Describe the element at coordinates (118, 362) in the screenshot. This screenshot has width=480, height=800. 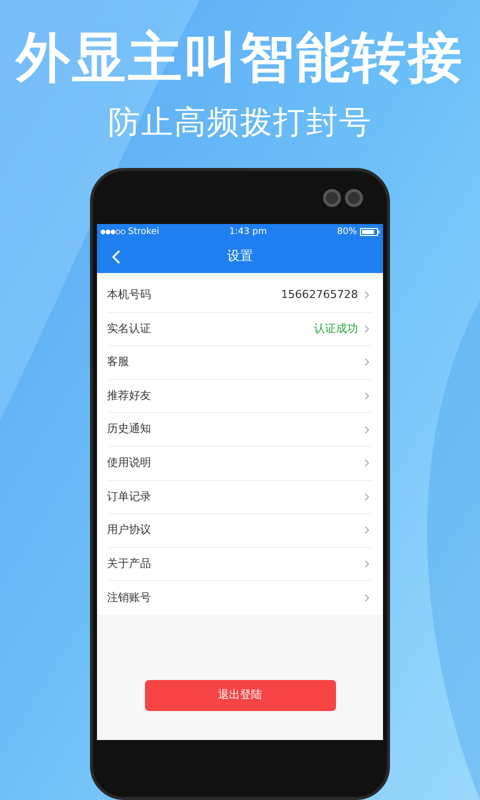
I see `row-label: 客服` at that location.